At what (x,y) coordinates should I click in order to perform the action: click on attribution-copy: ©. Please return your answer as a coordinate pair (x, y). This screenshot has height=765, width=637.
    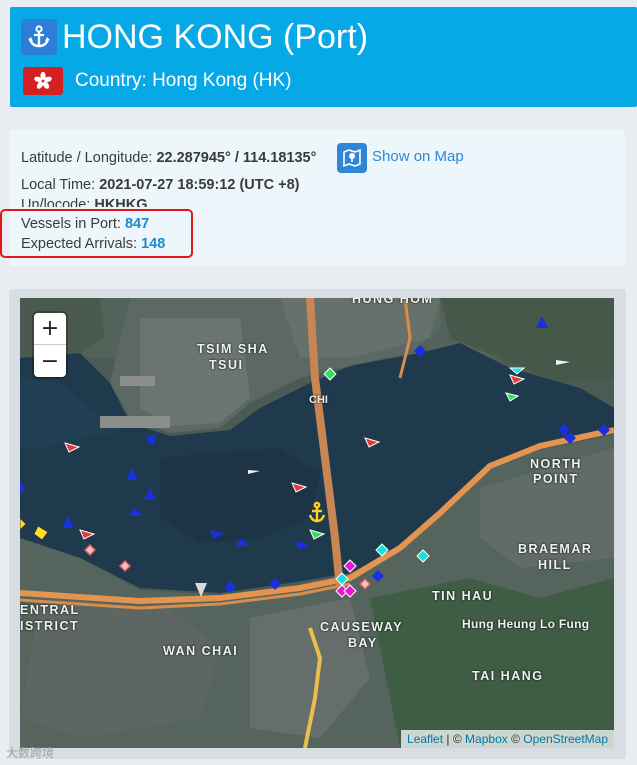
    Looking at the image, I should click on (515, 739).